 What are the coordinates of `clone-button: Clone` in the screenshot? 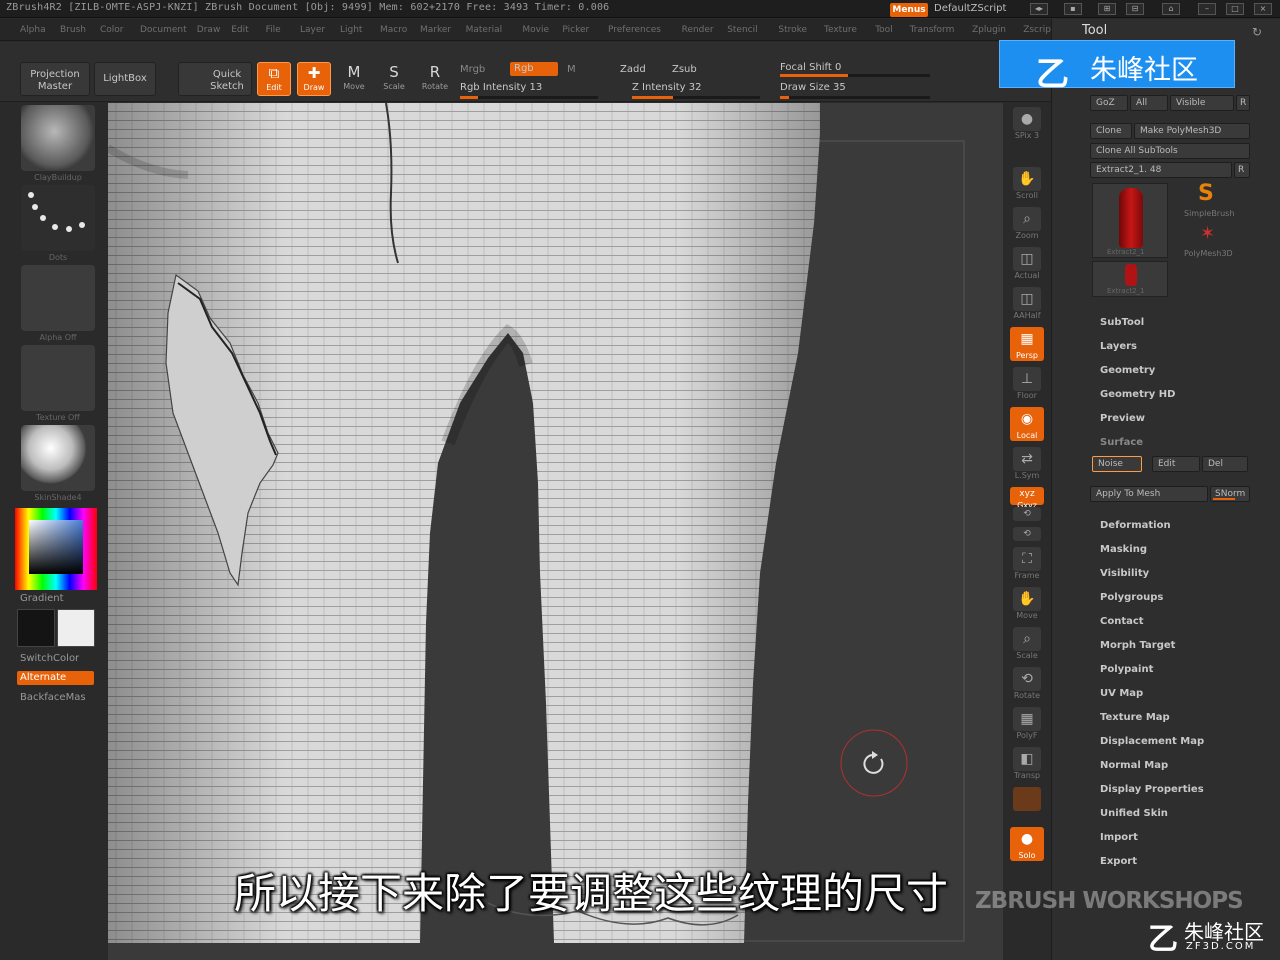 It's located at (1111, 131).